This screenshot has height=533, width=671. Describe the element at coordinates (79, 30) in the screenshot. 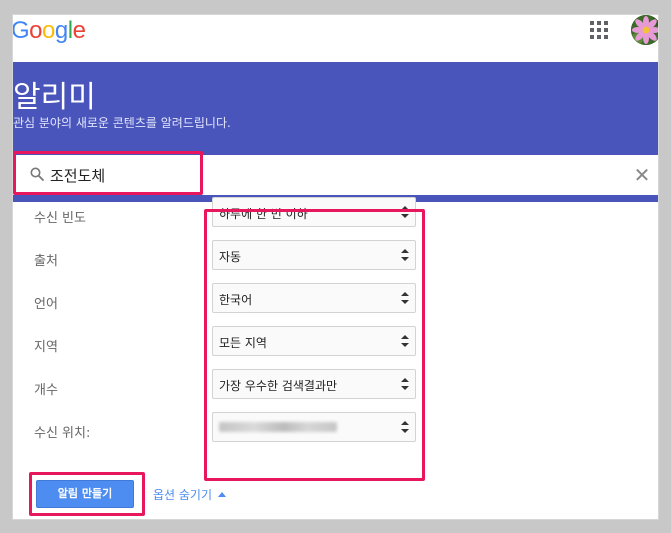

I see `logo-letter: e` at that location.